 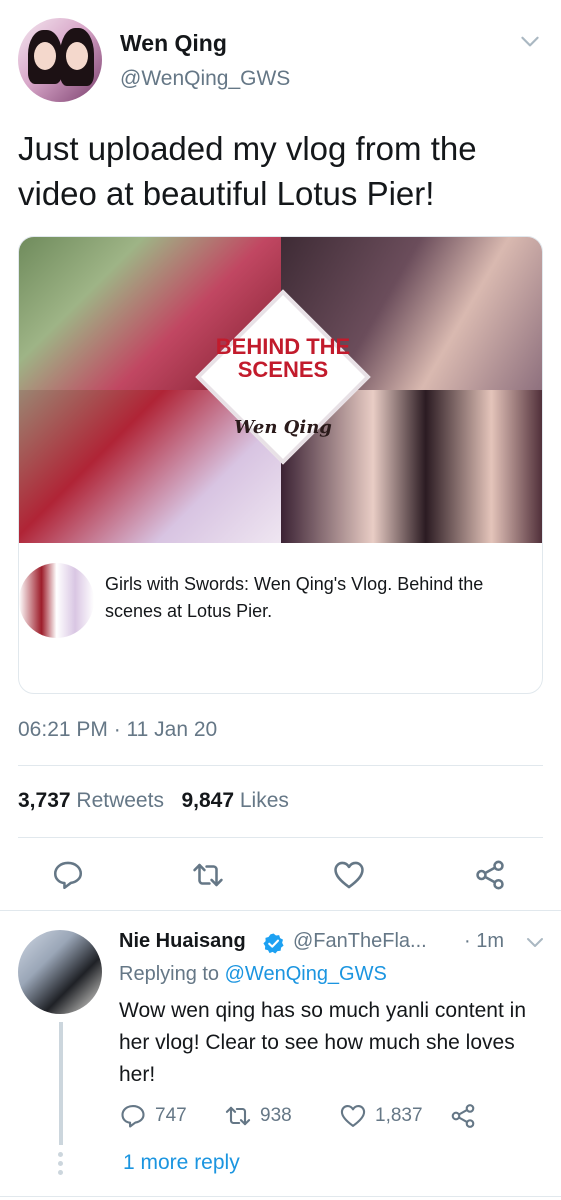 I want to click on card-thumbnail, so click(x=56, y=600).